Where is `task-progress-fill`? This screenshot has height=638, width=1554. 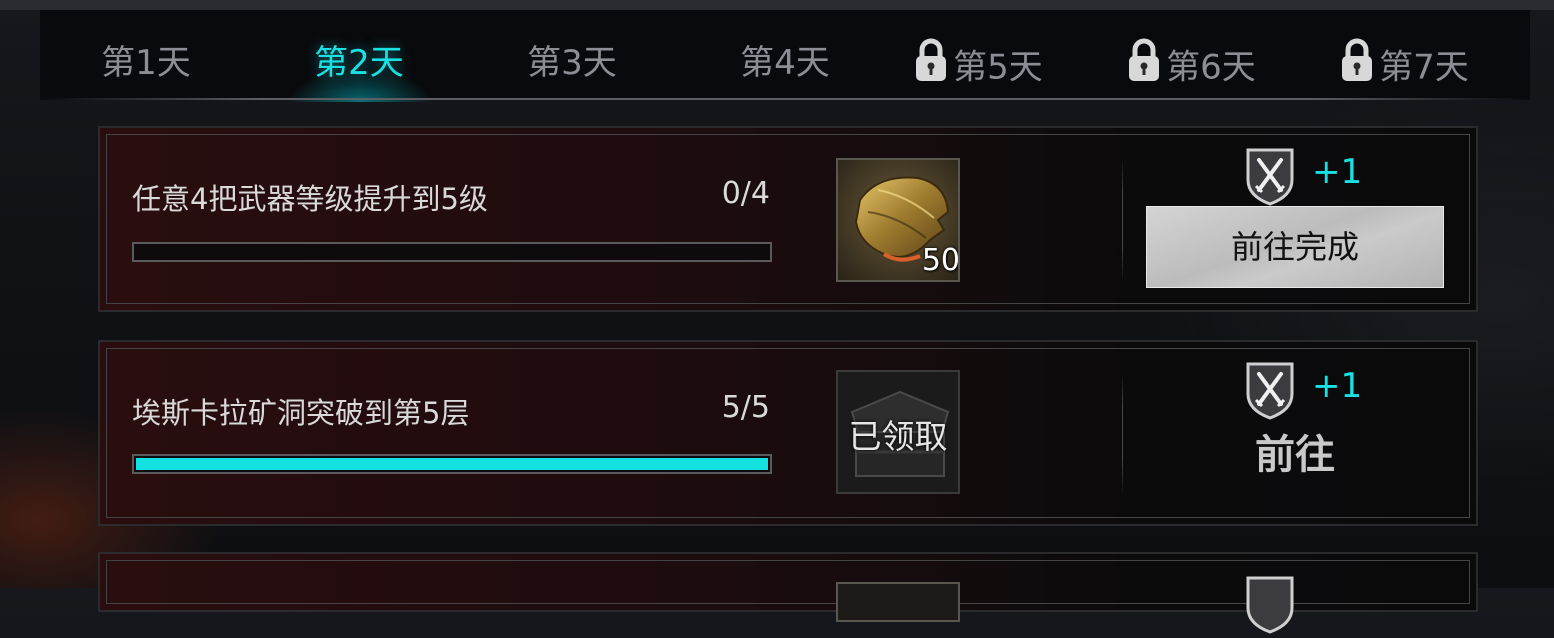
task-progress-fill is located at coordinates (452, 464).